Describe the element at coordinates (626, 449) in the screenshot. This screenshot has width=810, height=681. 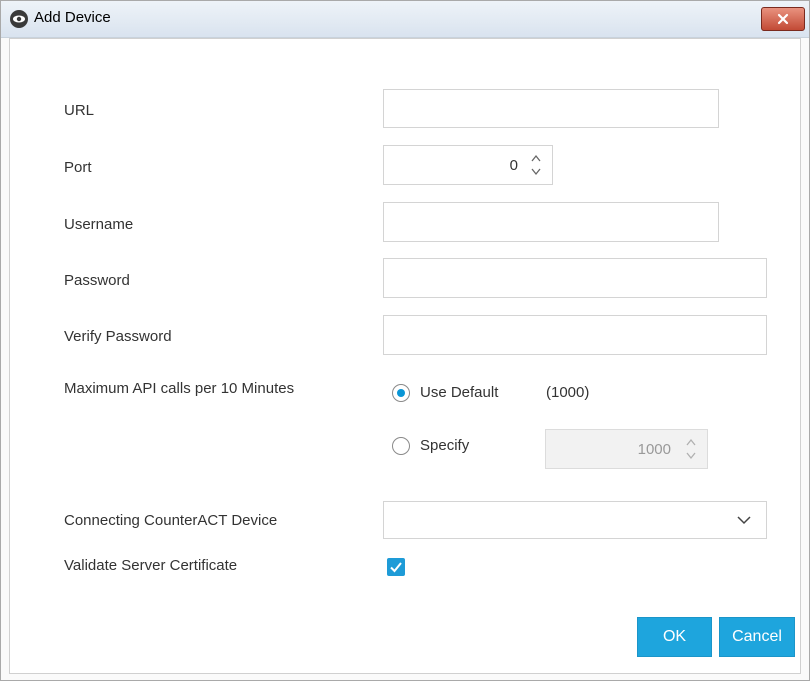
I see `specify-spinner: 1000` at that location.